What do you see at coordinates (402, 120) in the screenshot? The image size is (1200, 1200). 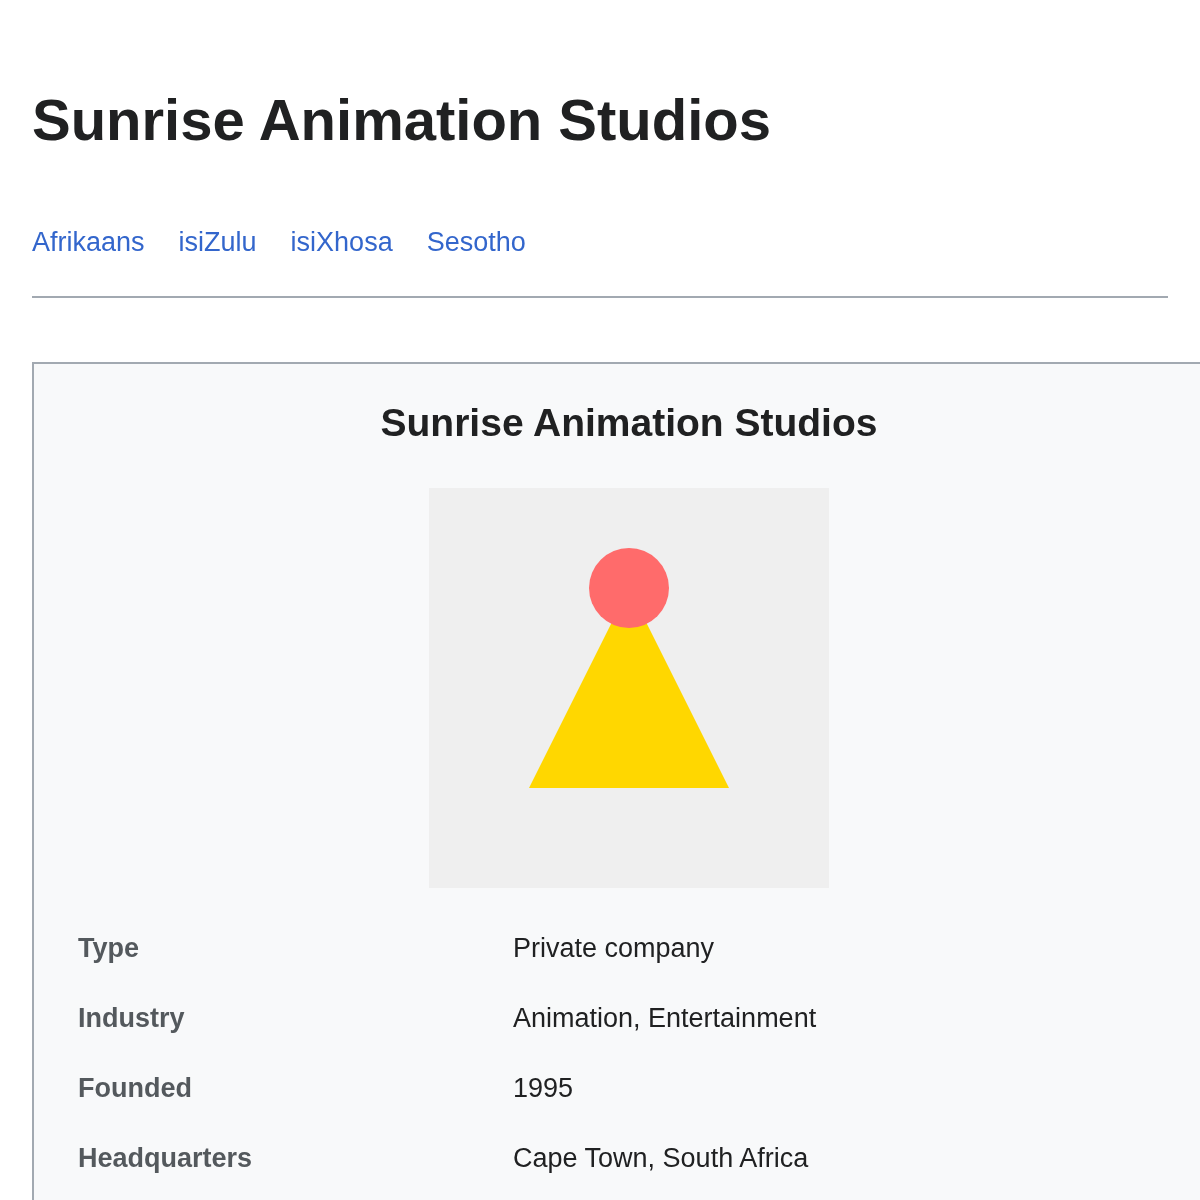 I see `page-title: Sunrise Animation Studios` at bounding box center [402, 120].